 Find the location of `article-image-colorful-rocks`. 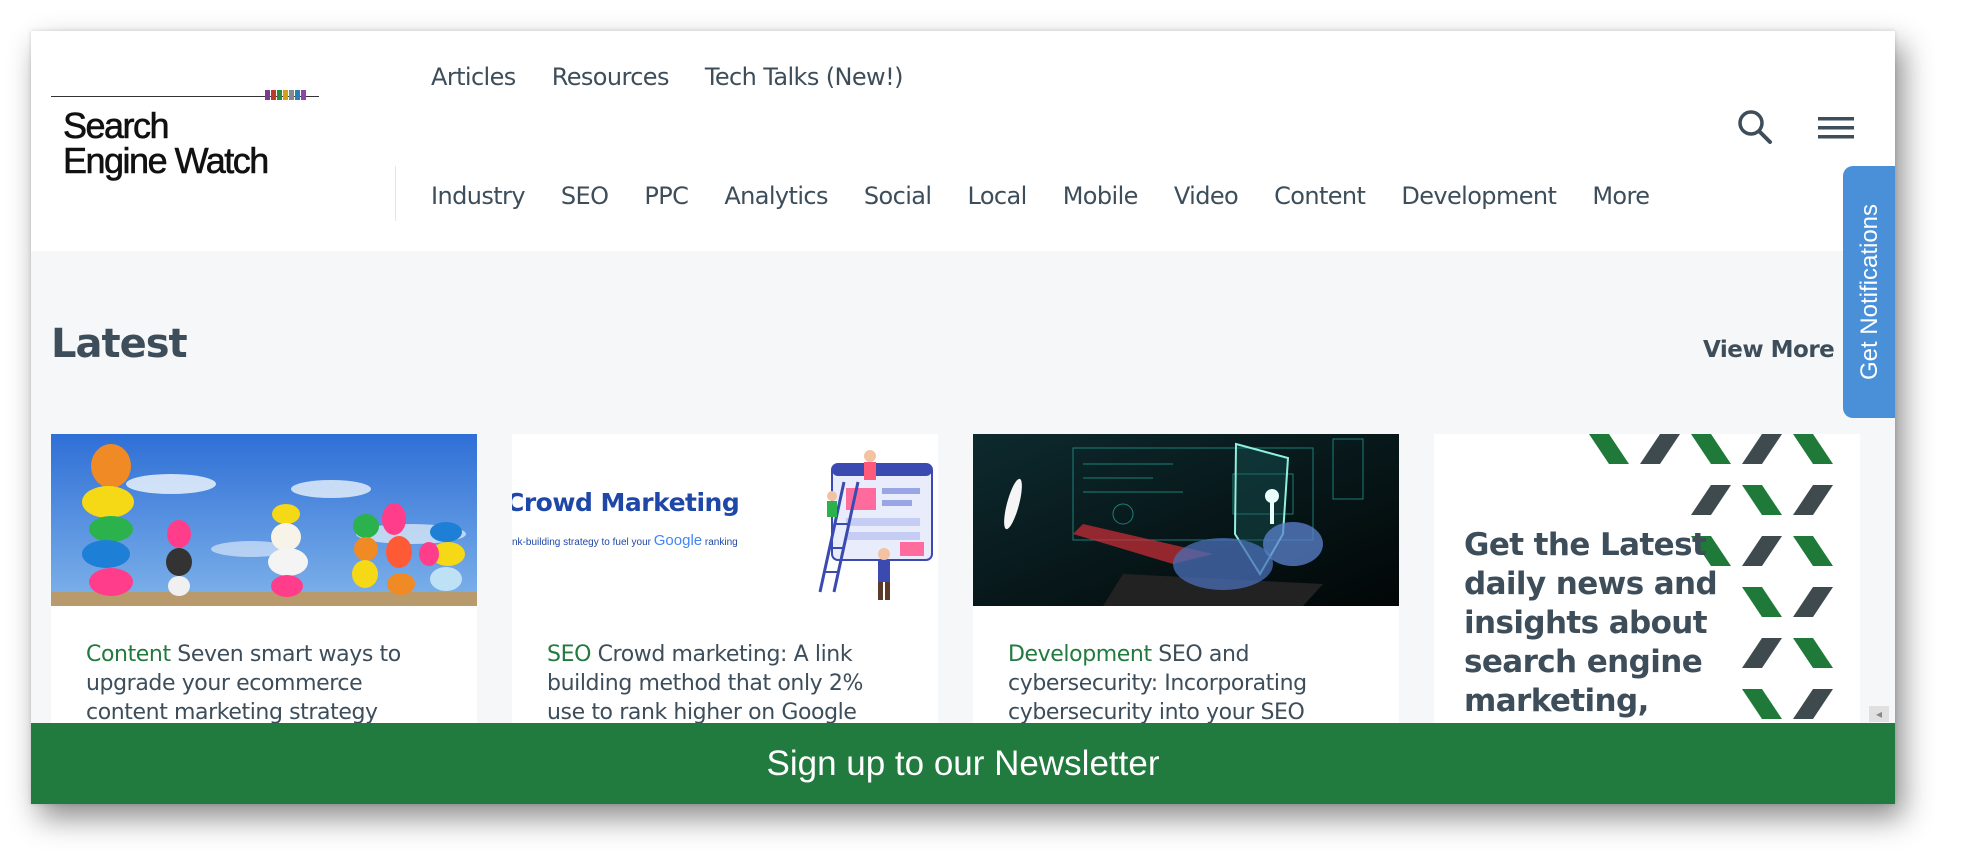

article-image-colorful-rocks is located at coordinates (264, 520).